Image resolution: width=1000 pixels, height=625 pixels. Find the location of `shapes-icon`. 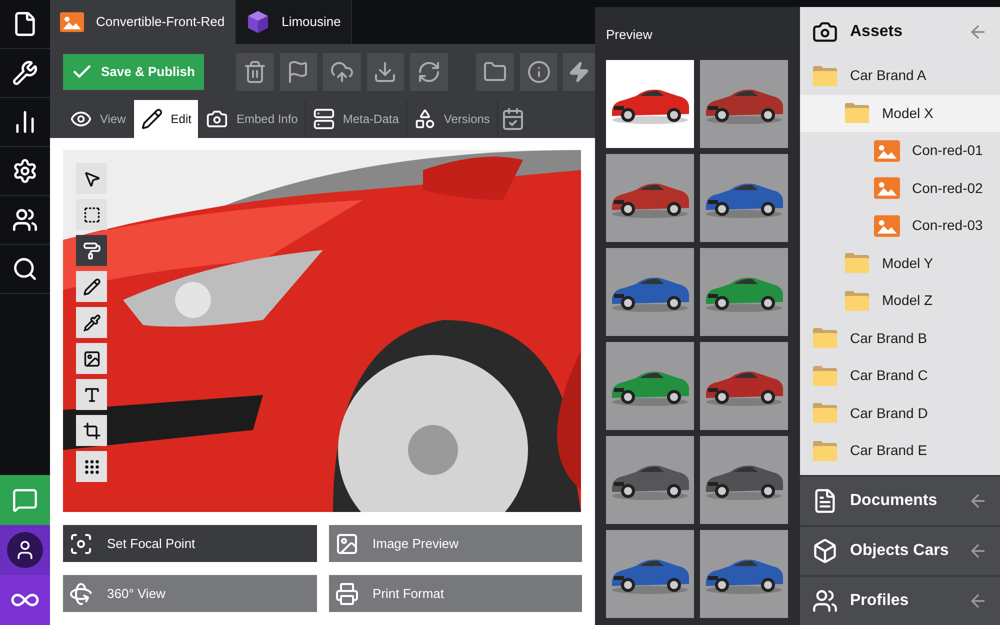

shapes-icon is located at coordinates (425, 119).